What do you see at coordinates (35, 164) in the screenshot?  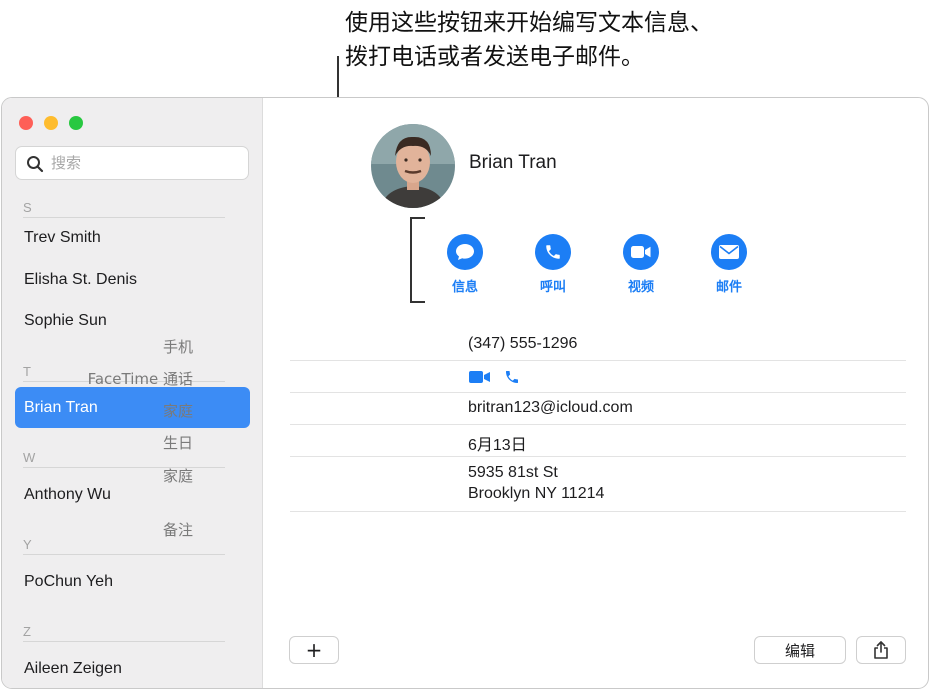 I see `search-icon` at bounding box center [35, 164].